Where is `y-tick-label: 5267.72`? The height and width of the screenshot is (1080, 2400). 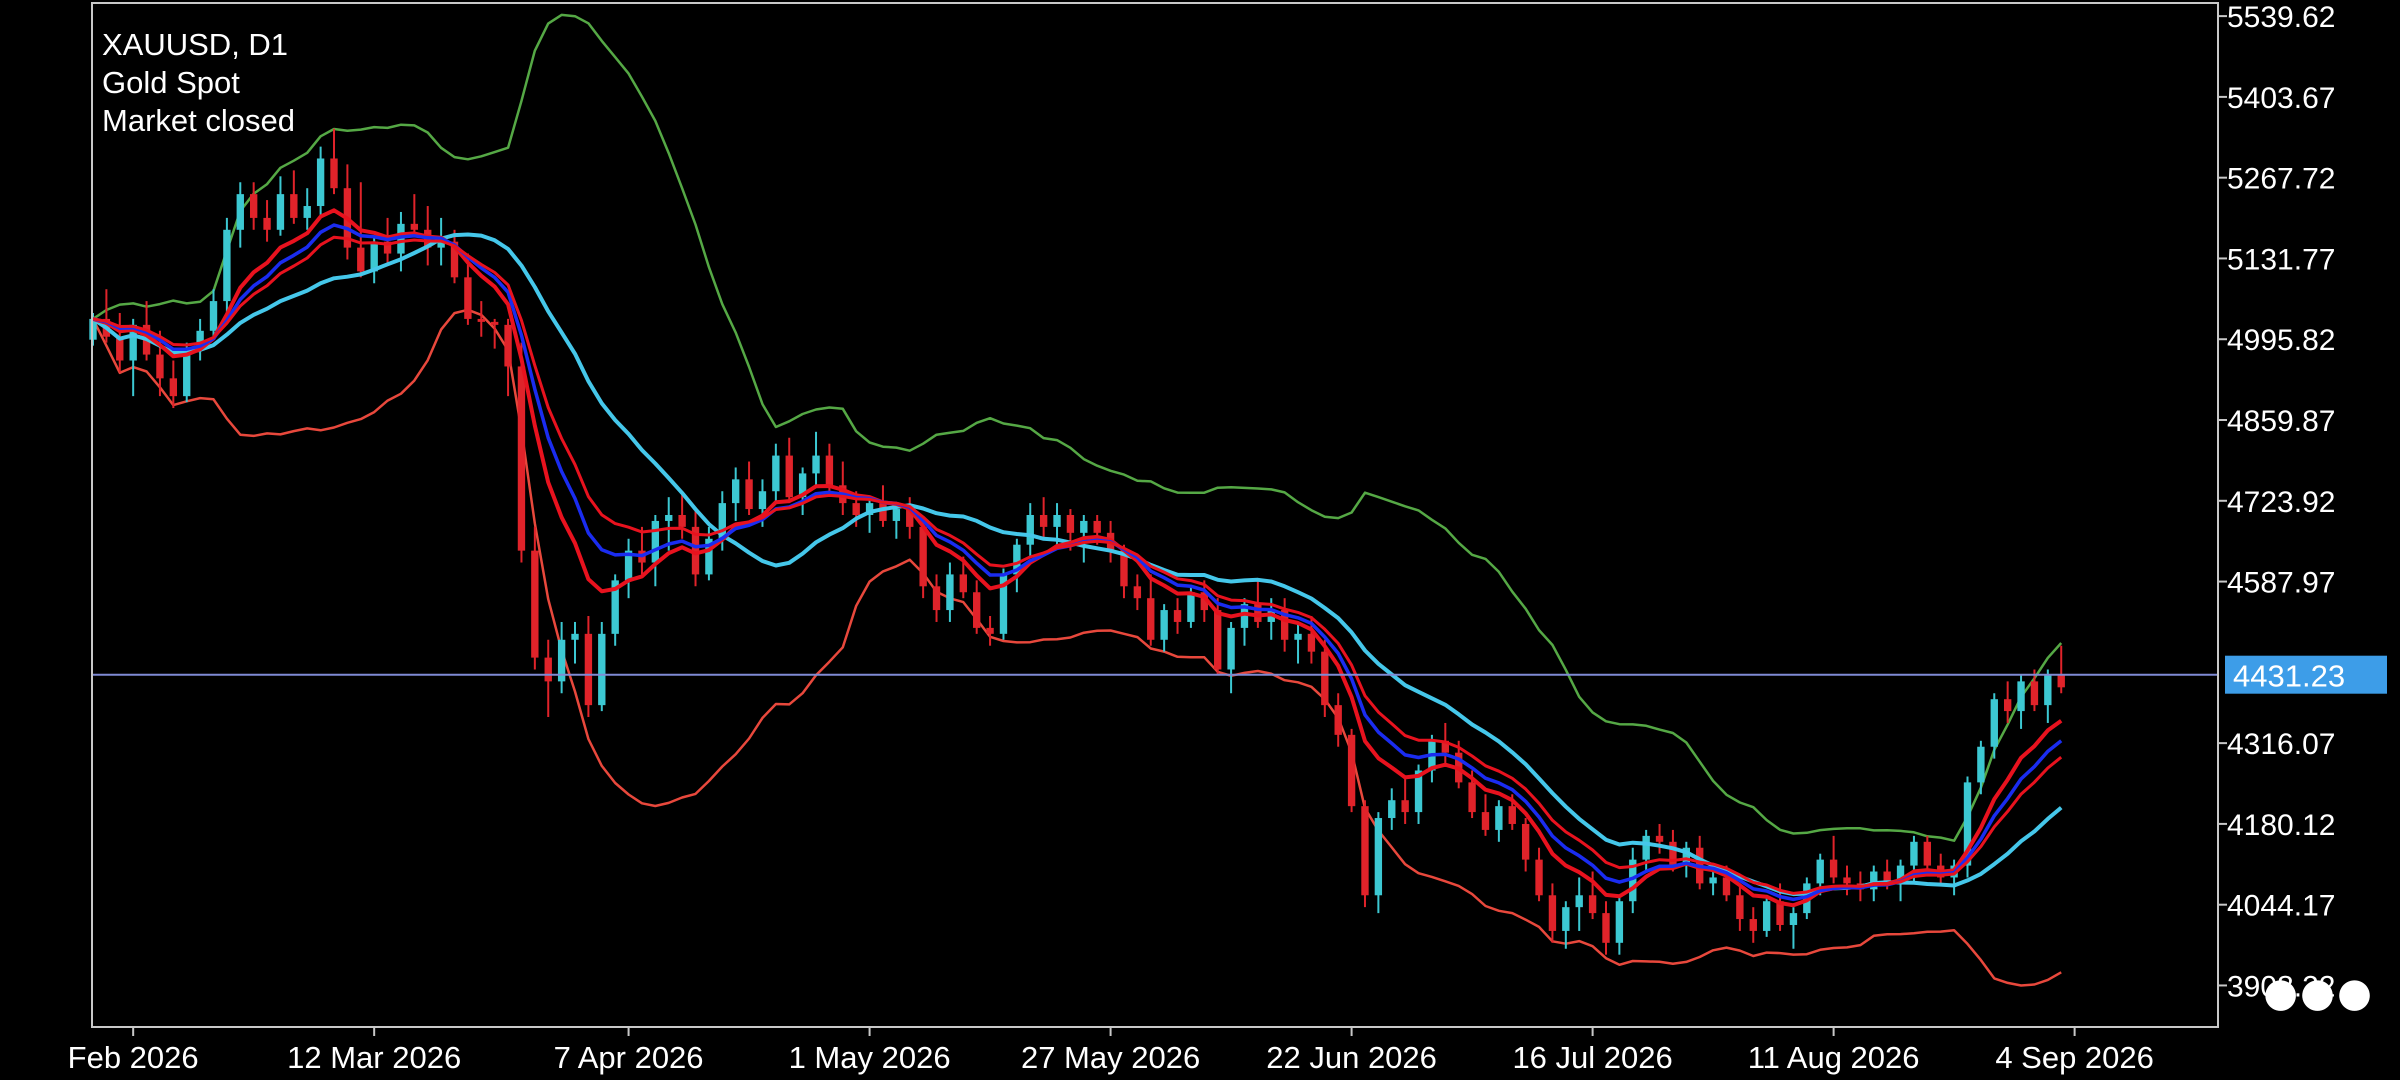
y-tick-label: 5267.72 is located at coordinates (2281, 179).